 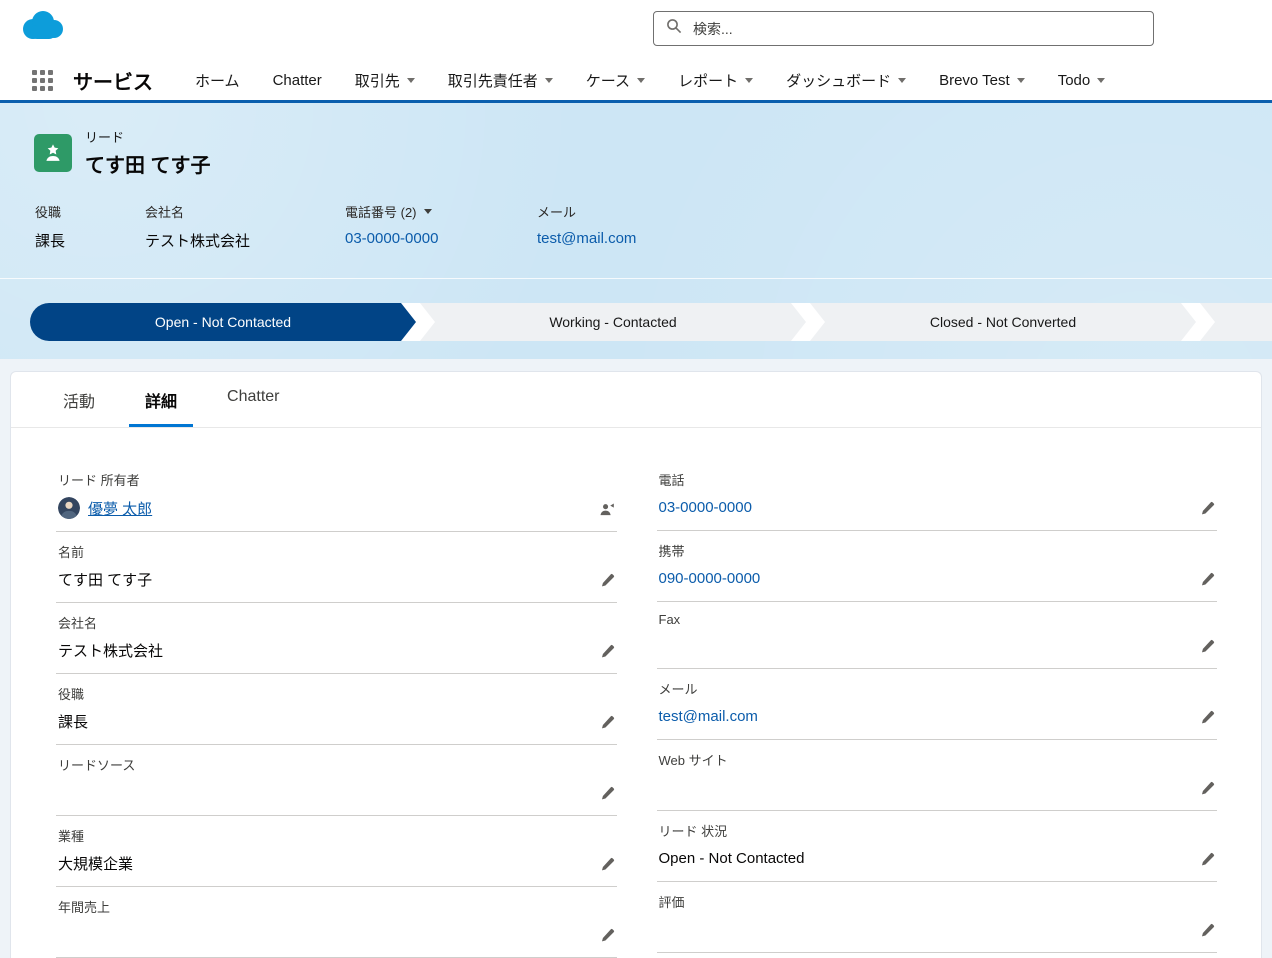 I want to click on nav-item-label: Chatter, so click(x=297, y=80).